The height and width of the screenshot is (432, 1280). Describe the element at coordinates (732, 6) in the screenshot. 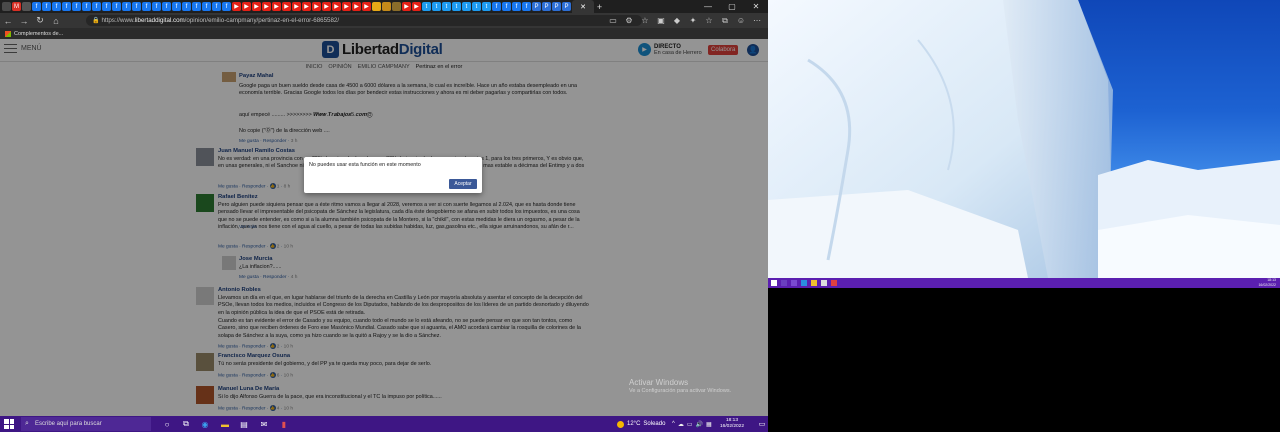

I see `maximize-icon: ▢` at that location.